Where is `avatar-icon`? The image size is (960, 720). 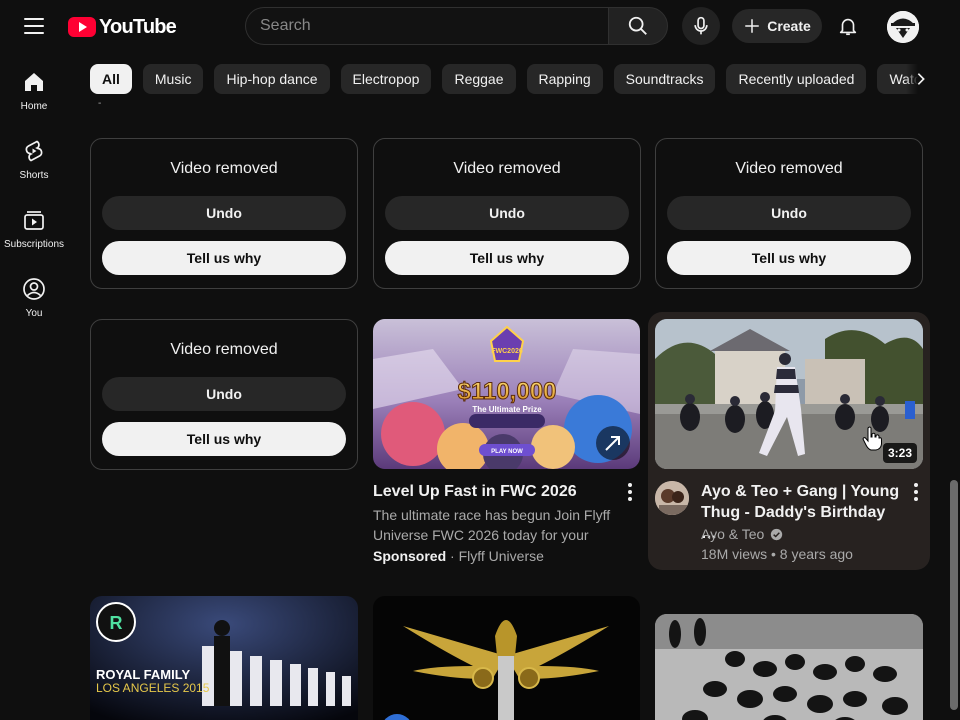
avatar-icon is located at coordinates (903, 27).